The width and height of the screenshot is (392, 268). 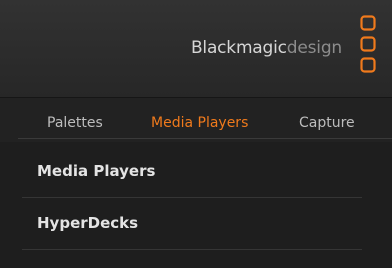 What do you see at coordinates (192, 249) in the screenshot?
I see `divider` at bounding box center [192, 249].